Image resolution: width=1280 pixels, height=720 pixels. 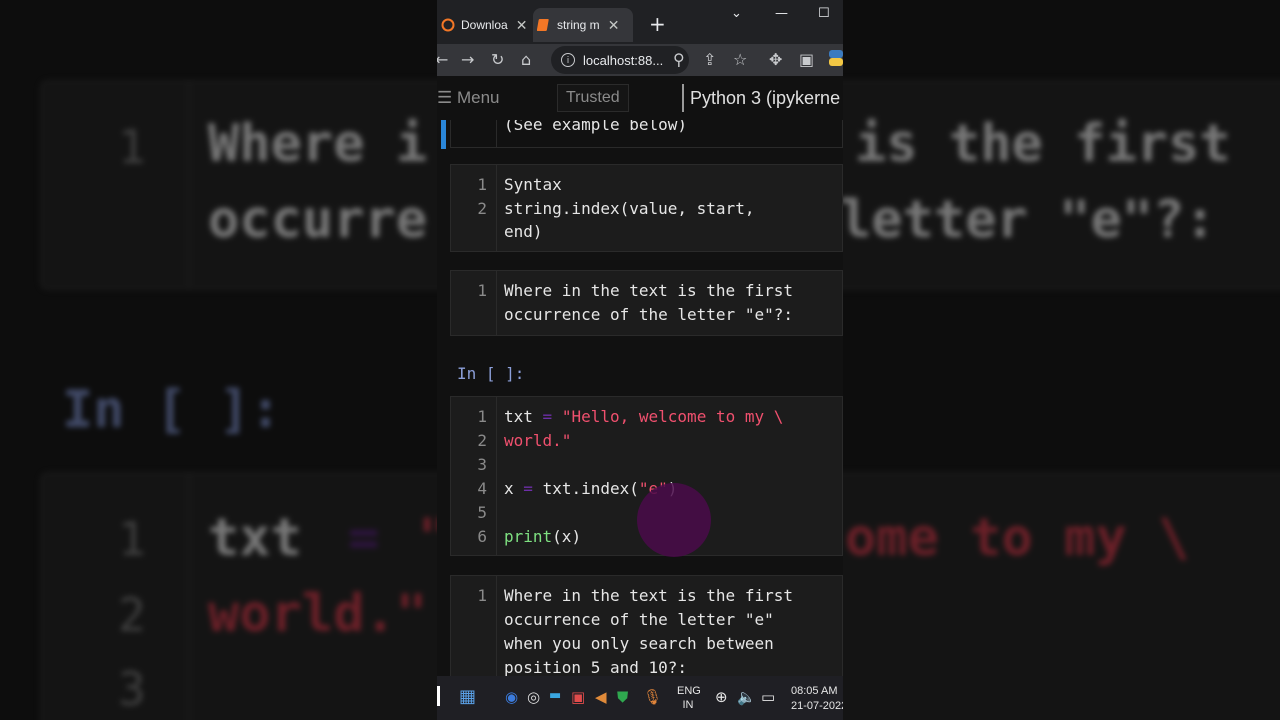 I want to click on home-icon: ⌂, so click(x=526, y=59).